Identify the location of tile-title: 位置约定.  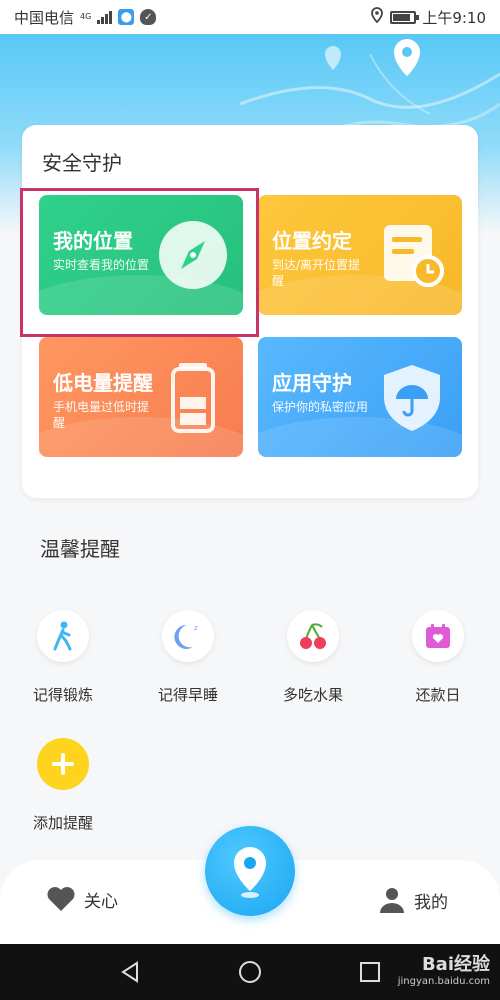
(312, 241).